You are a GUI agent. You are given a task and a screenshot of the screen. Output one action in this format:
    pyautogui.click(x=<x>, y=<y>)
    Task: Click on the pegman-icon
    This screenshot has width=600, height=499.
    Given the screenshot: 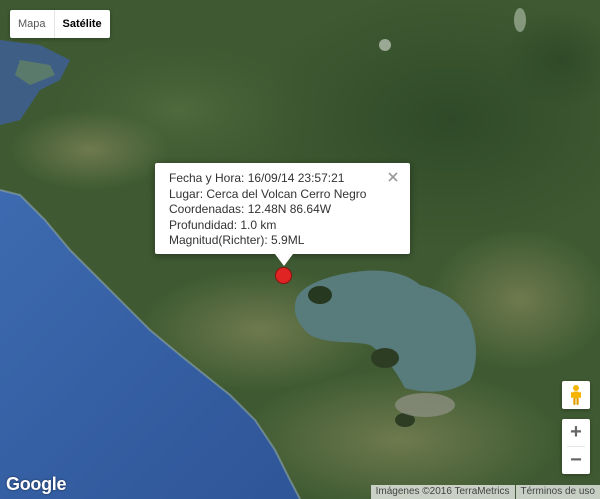 What is the action you would take?
    pyautogui.click(x=576, y=395)
    